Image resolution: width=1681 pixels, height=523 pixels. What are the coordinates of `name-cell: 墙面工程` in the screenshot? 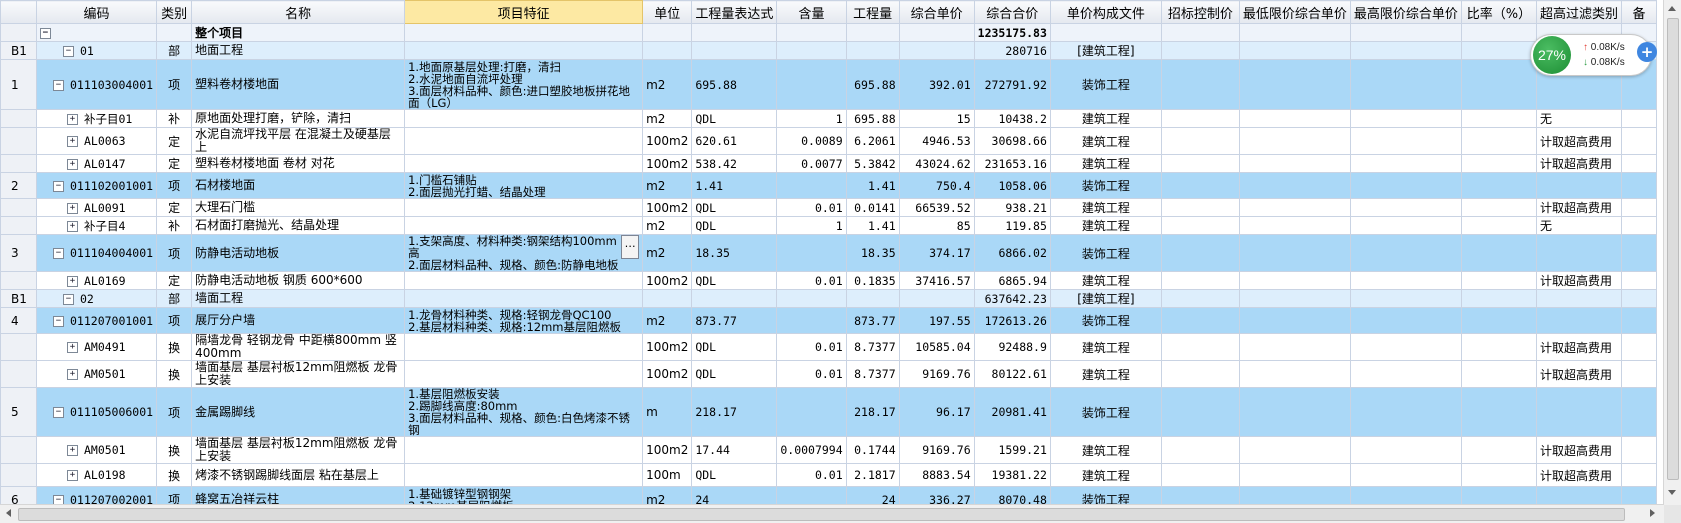 It's located at (298, 298).